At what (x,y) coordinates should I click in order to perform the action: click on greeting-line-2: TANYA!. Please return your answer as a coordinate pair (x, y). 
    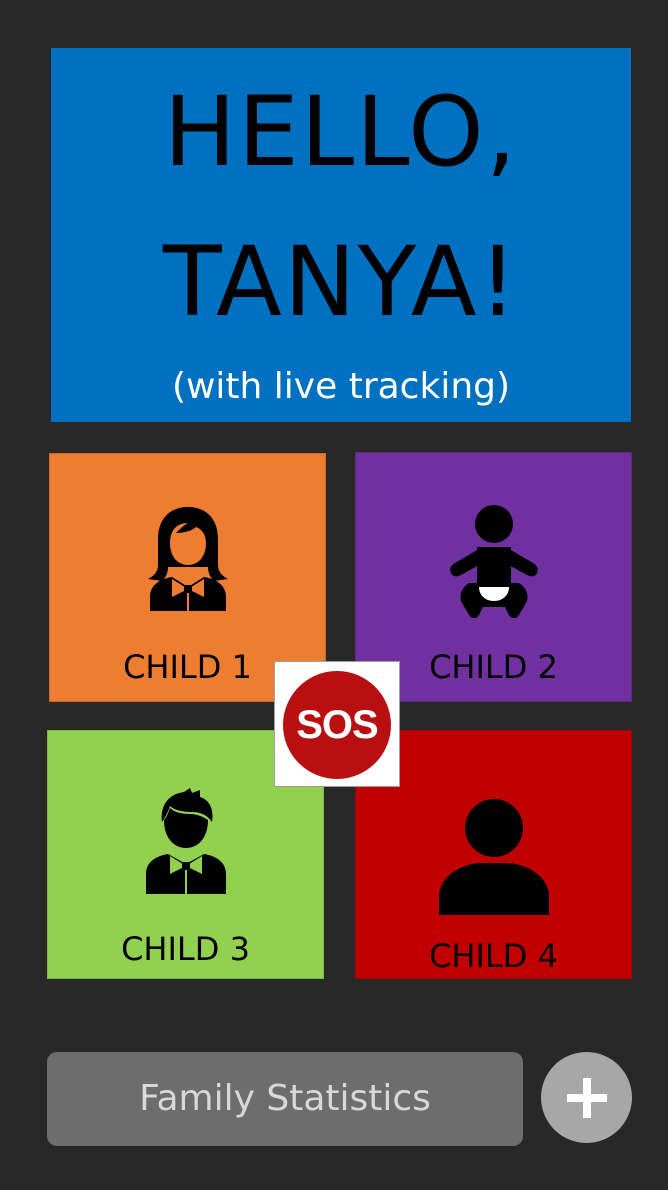
    Looking at the image, I should click on (340, 282).